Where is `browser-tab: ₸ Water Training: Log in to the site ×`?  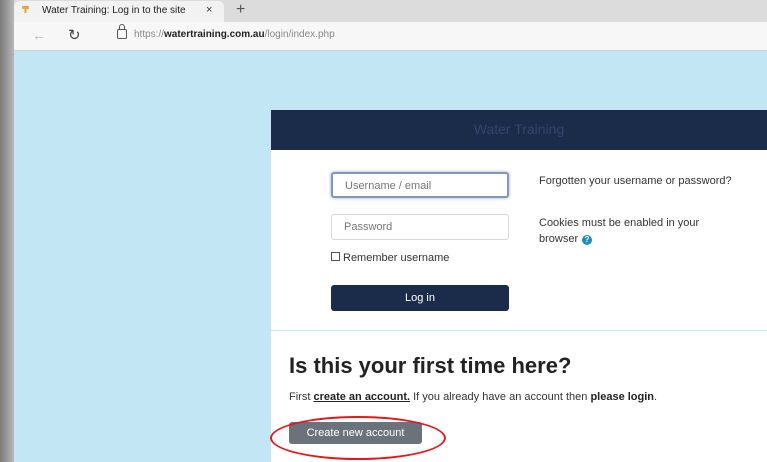 browser-tab: ₸ Water Training: Log in to the site × is located at coordinates (119, 11).